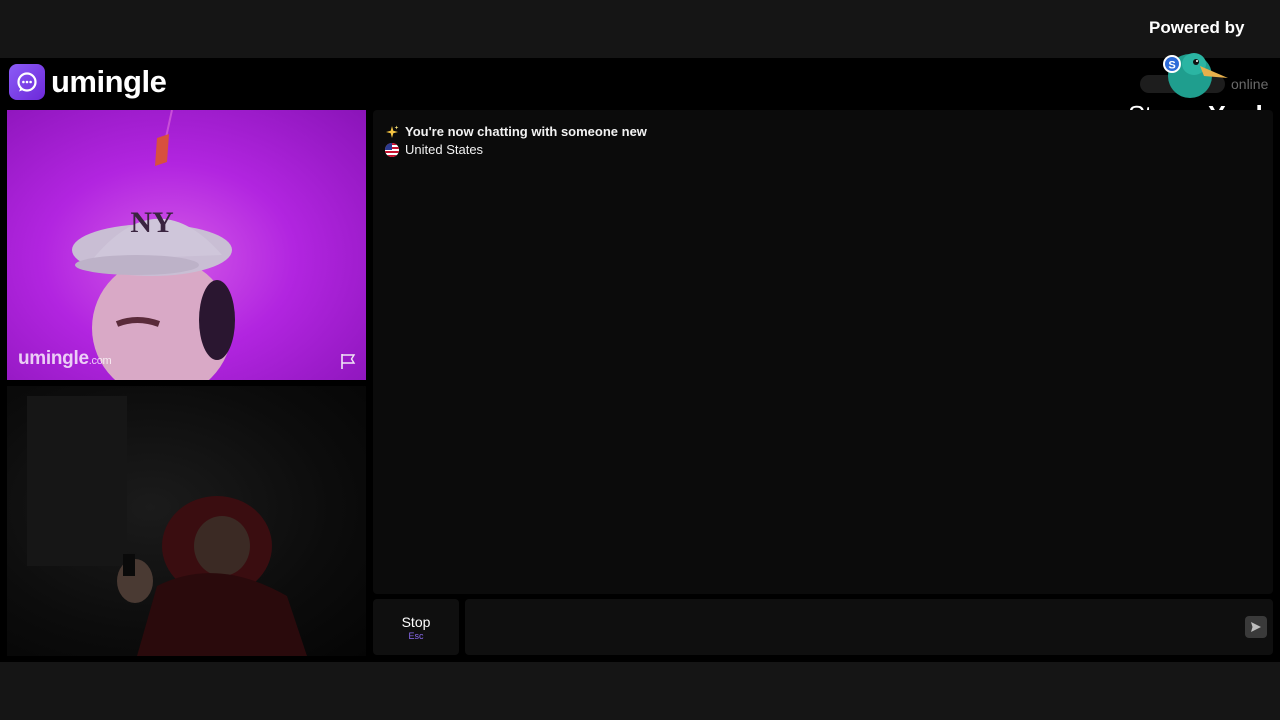 The height and width of the screenshot is (720, 1280). I want to click on us-flag-icon, so click(392, 149).